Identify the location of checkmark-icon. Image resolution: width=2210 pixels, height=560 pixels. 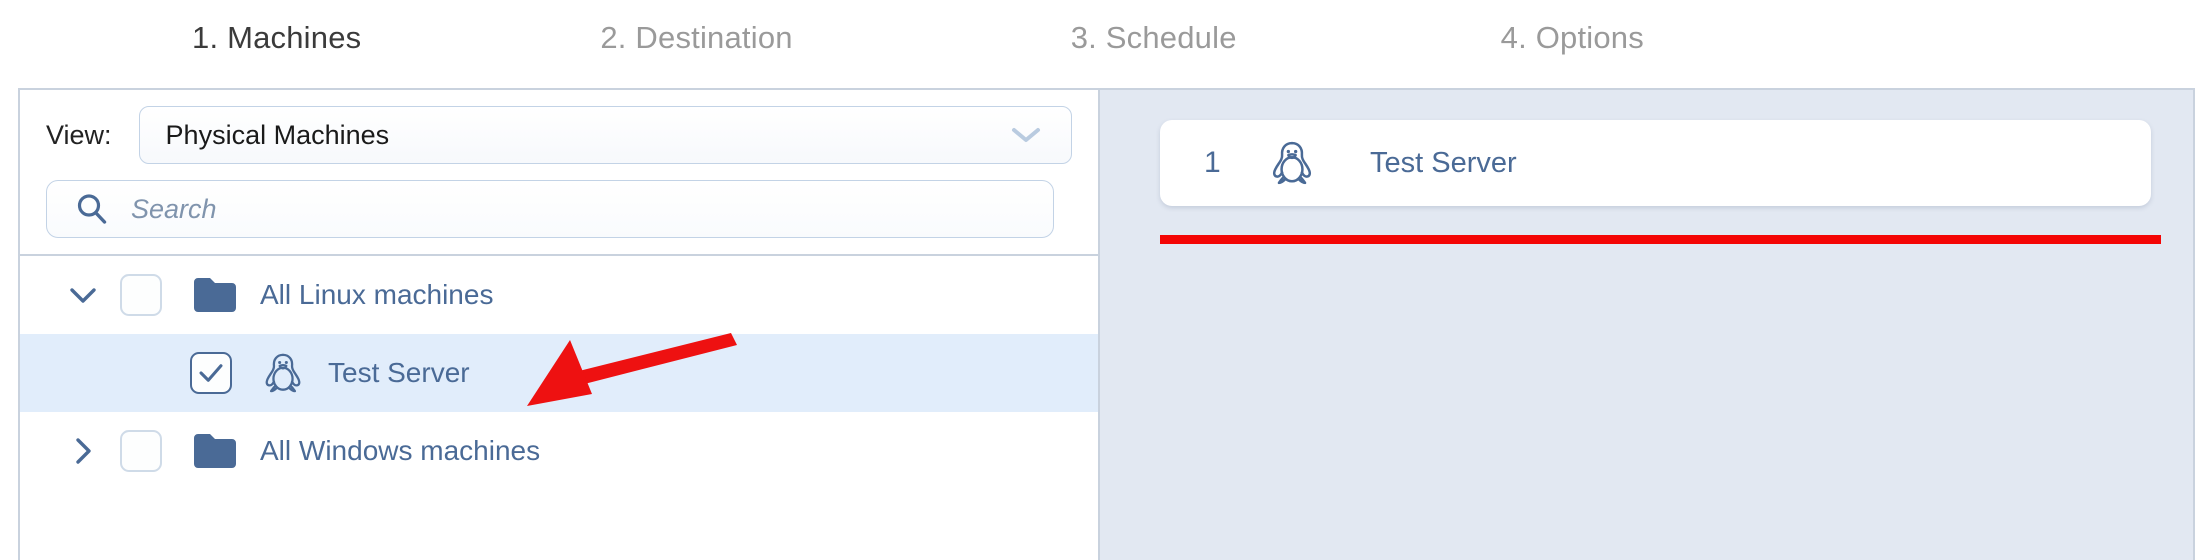
(211, 373).